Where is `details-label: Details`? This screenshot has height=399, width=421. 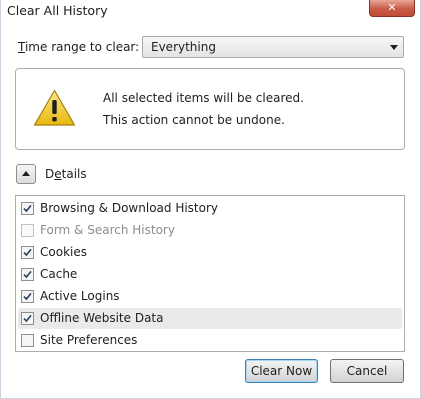 details-label: Details is located at coordinates (66, 174).